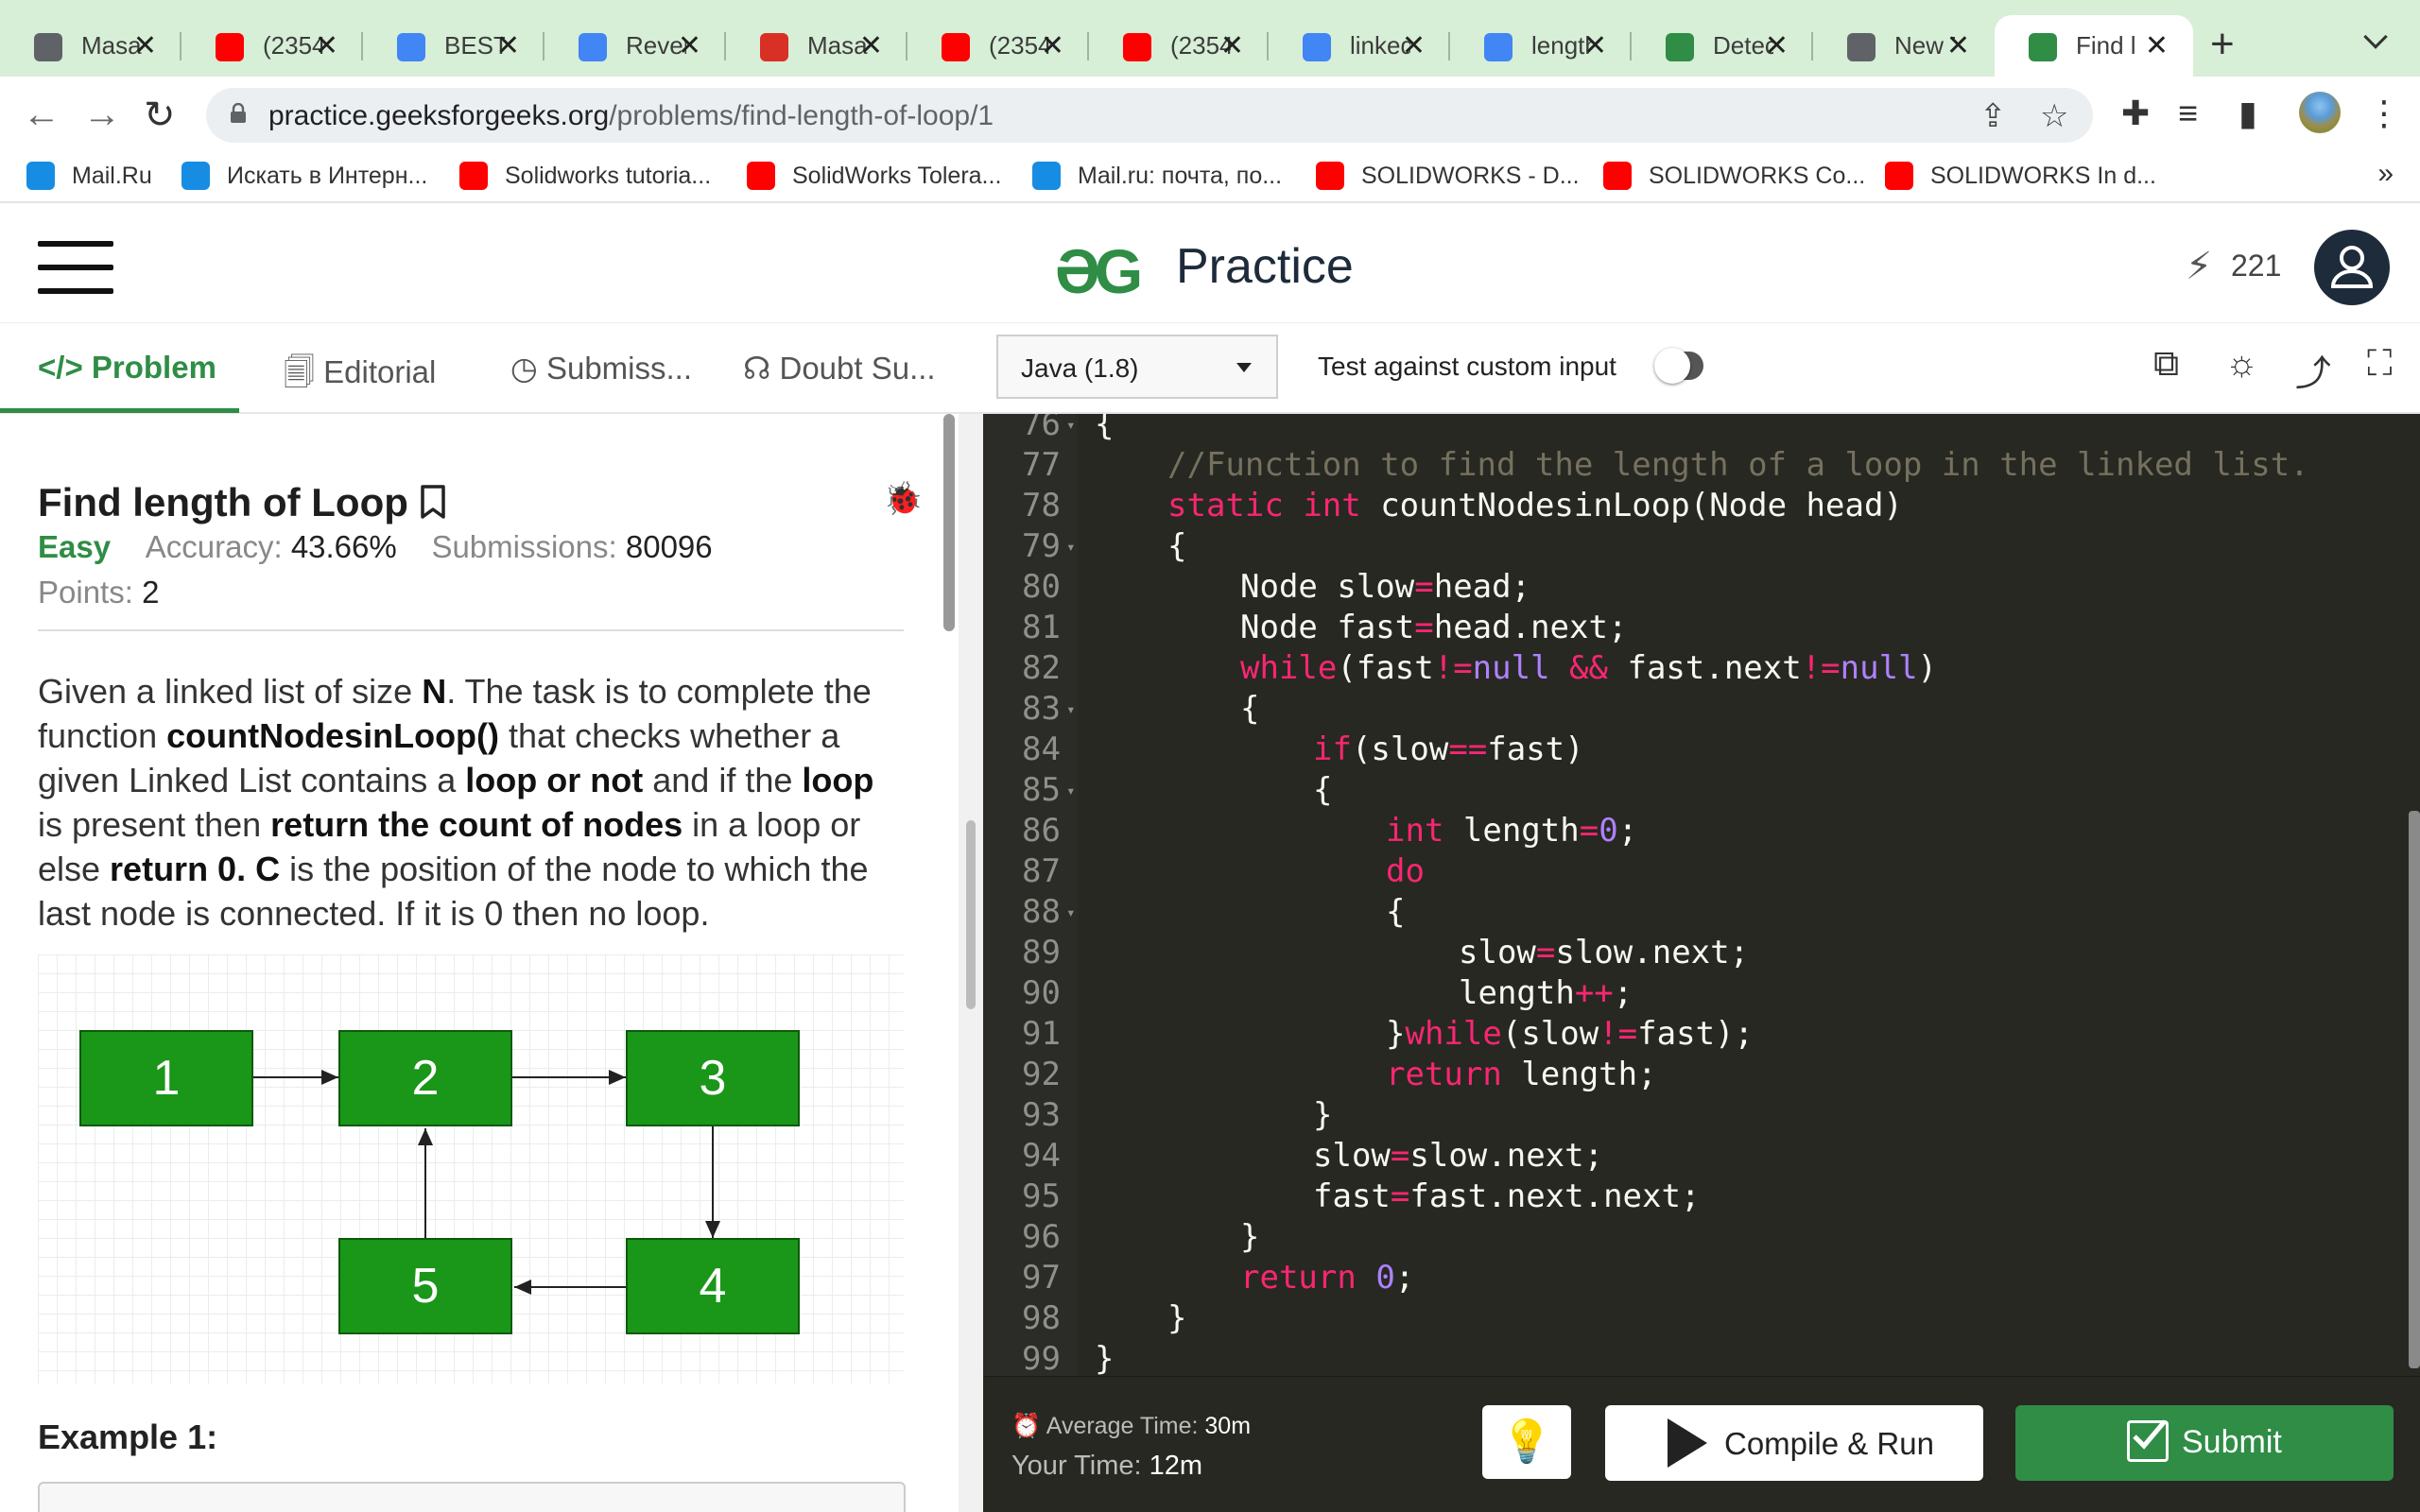 The image size is (2420, 1512). What do you see at coordinates (1701, 871) in the screenshot?
I see `code-line: 87 do` at bounding box center [1701, 871].